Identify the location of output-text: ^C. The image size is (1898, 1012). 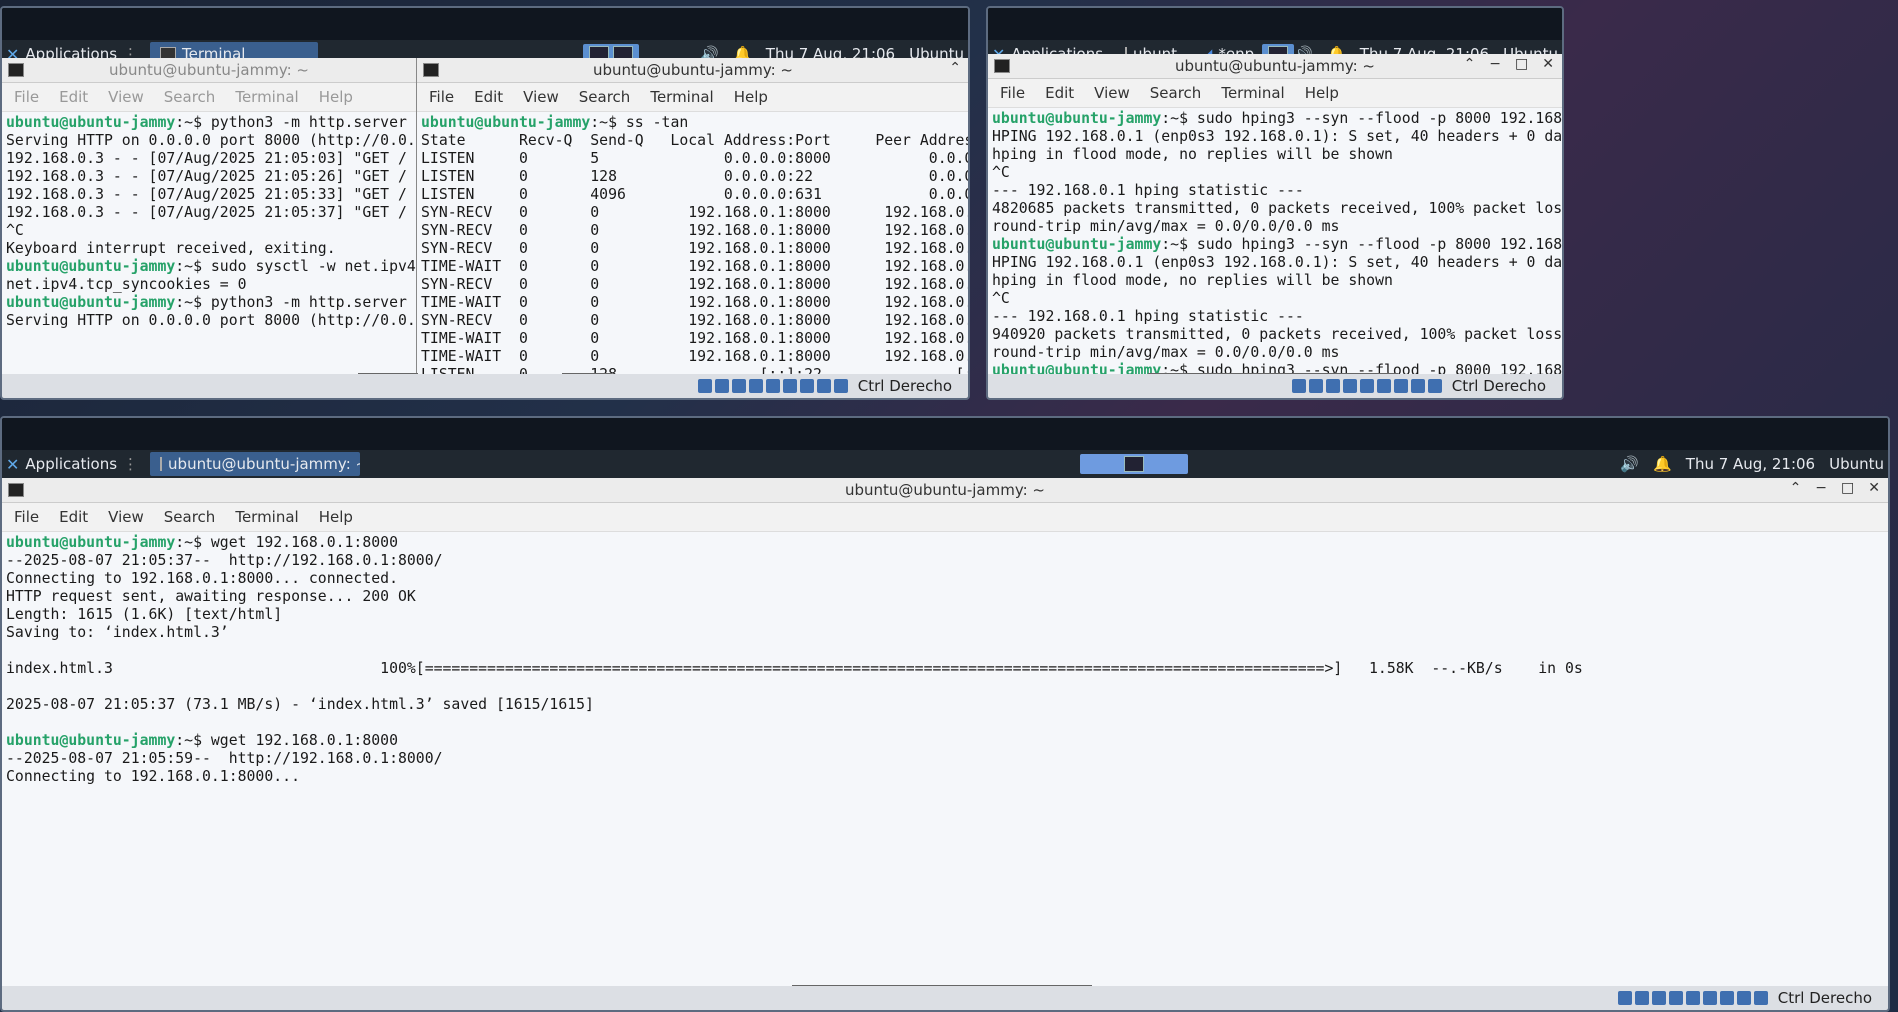
(1001, 172).